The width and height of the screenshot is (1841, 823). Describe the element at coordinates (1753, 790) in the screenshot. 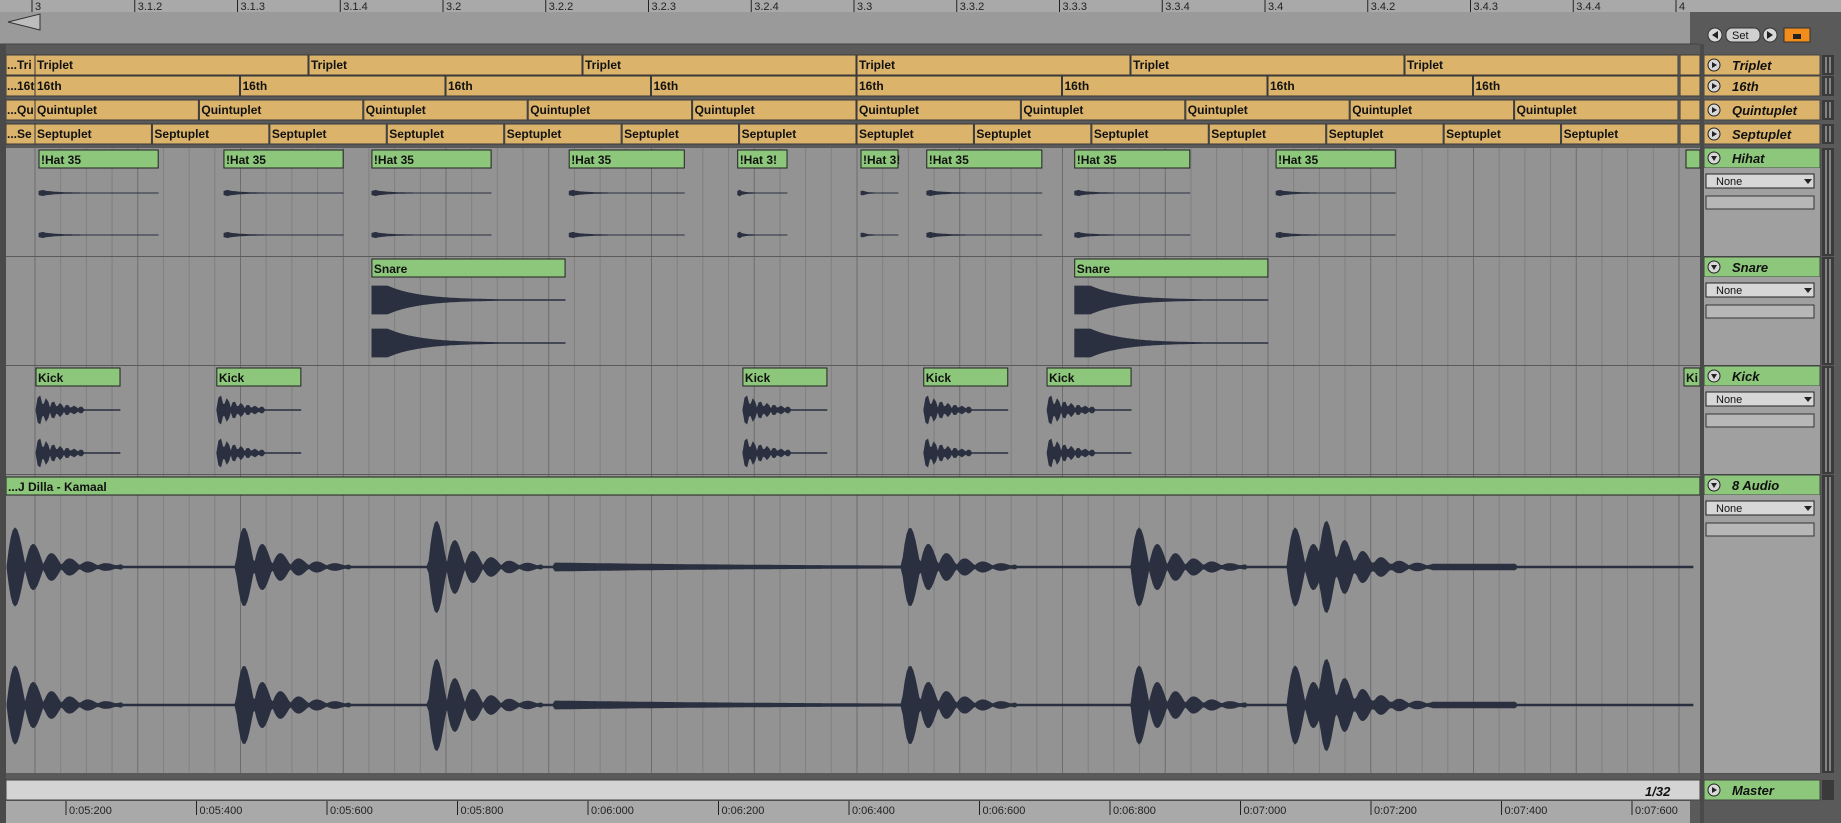

I see `track-name: Master` at that location.